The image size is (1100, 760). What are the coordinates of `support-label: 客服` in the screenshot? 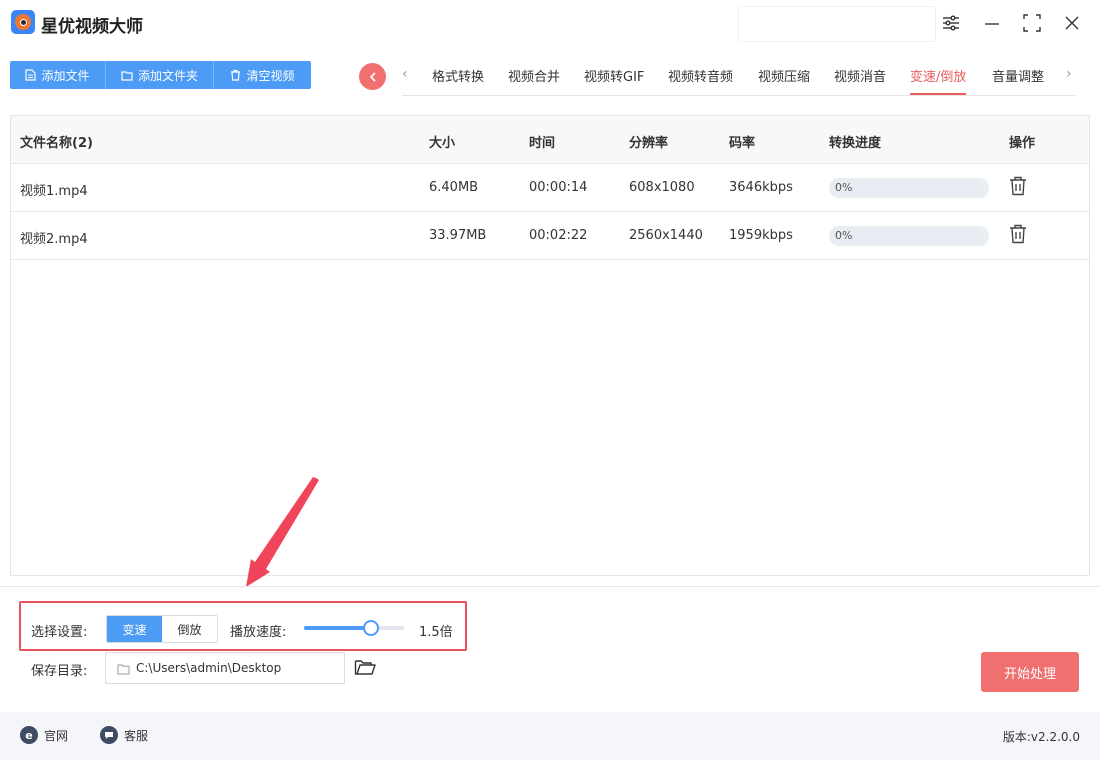 It's located at (136, 735).